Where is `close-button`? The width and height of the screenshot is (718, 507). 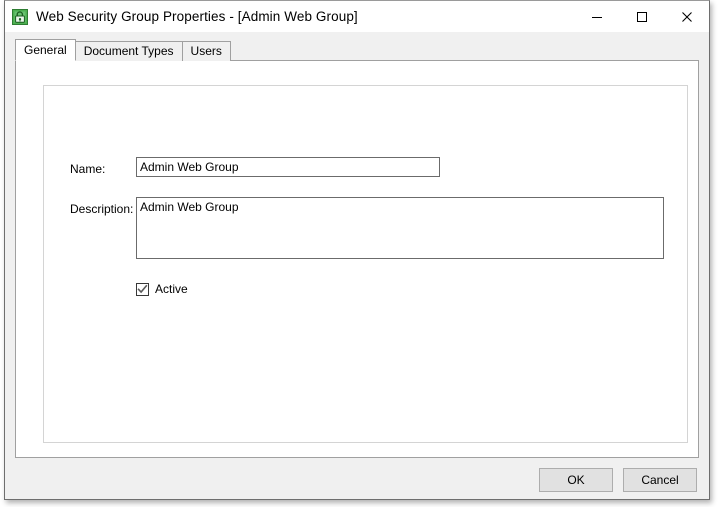 close-button is located at coordinates (686, 16).